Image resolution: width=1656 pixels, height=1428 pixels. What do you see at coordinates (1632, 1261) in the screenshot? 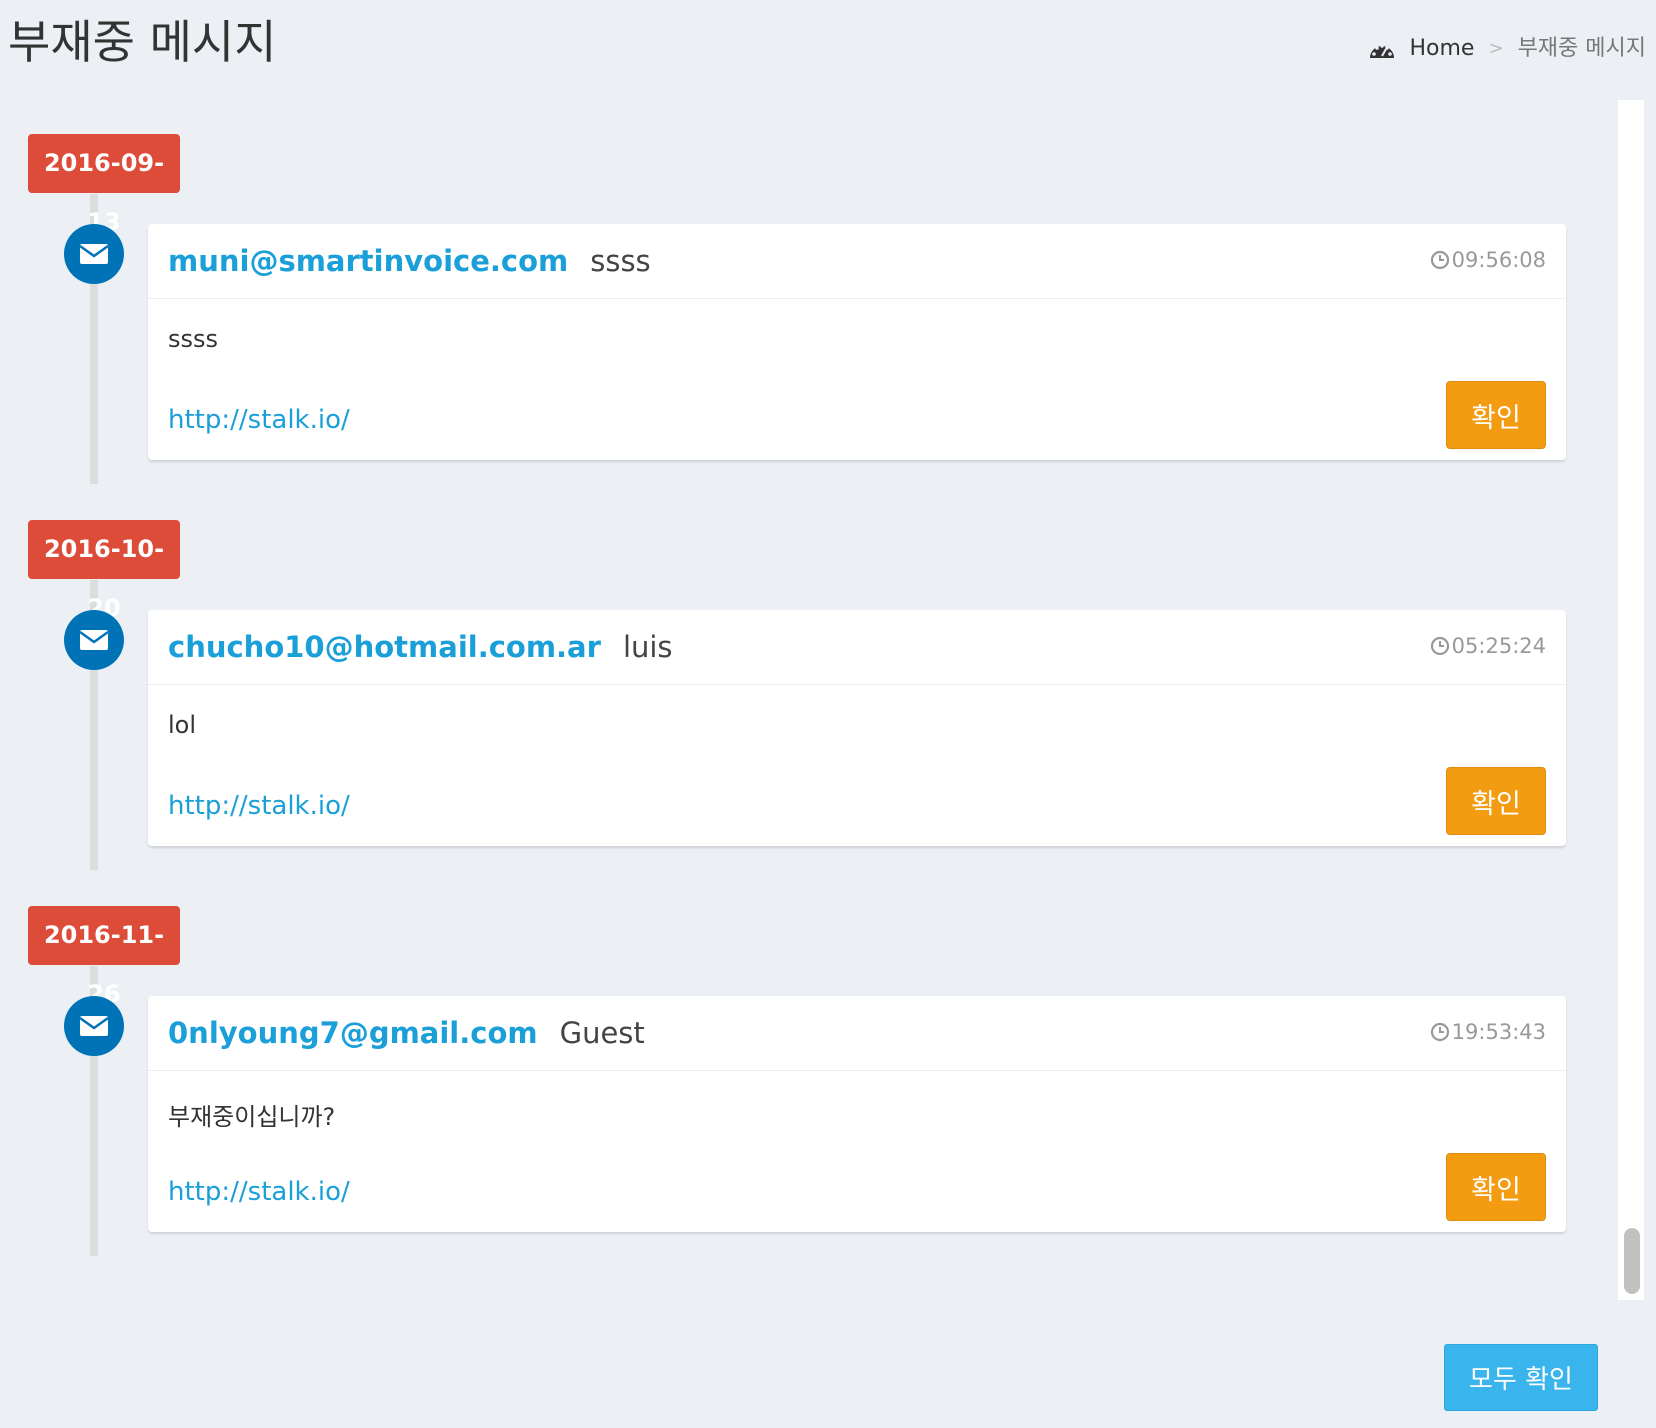
I see `scrollbar-thumb` at bounding box center [1632, 1261].